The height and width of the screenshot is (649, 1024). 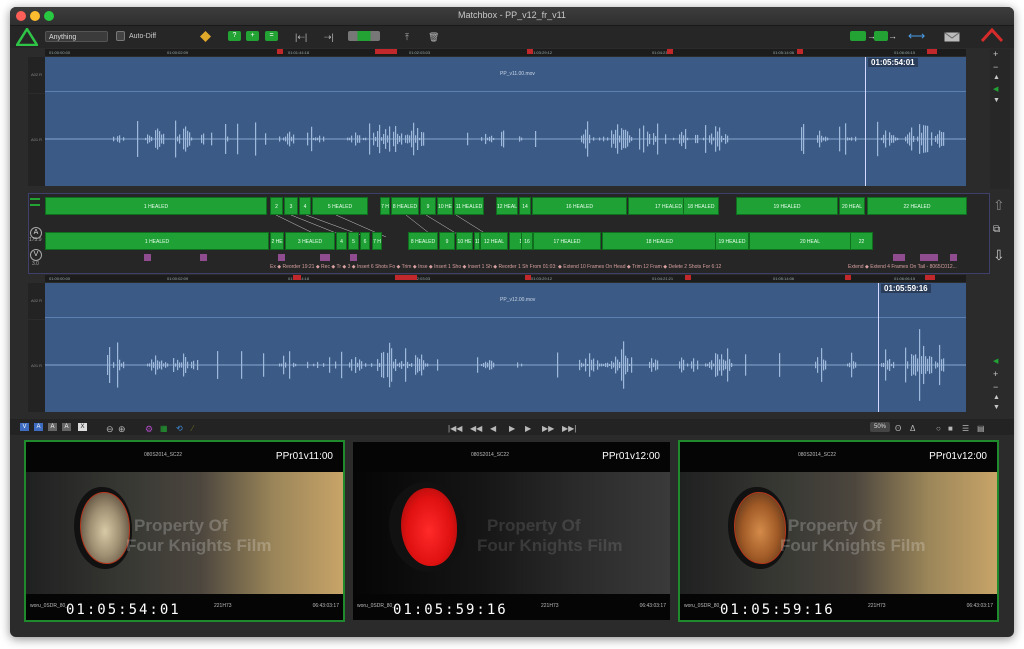 I want to click on zoom-level-select: 50%, so click(x=880, y=427).